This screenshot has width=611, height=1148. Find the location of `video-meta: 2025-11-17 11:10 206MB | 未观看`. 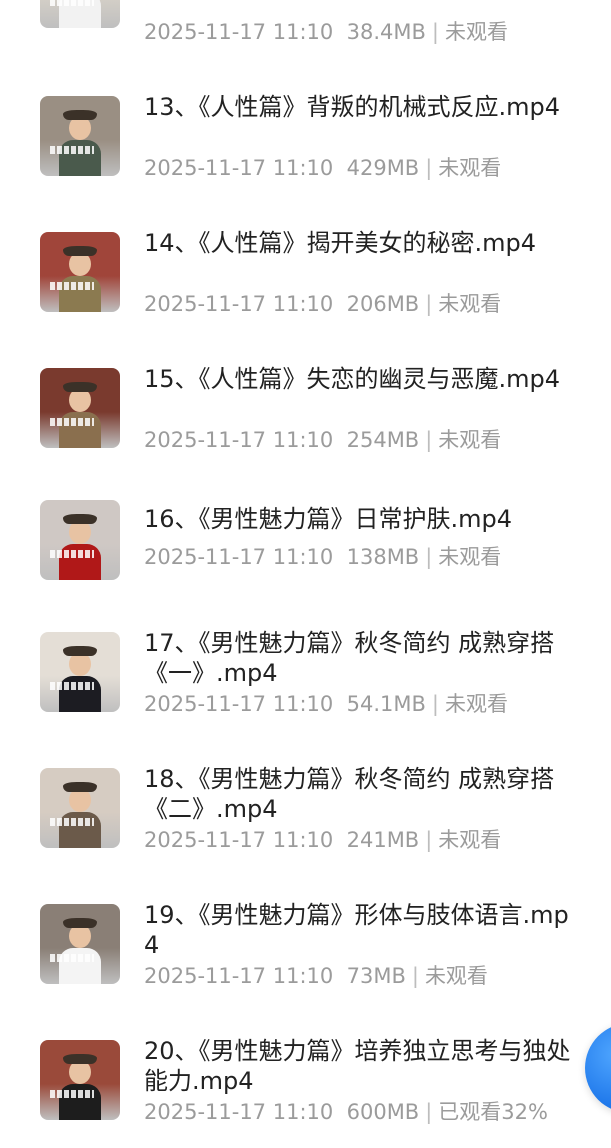

video-meta: 2025-11-17 11:10 206MB | 未观看 is located at coordinates (364, 304).